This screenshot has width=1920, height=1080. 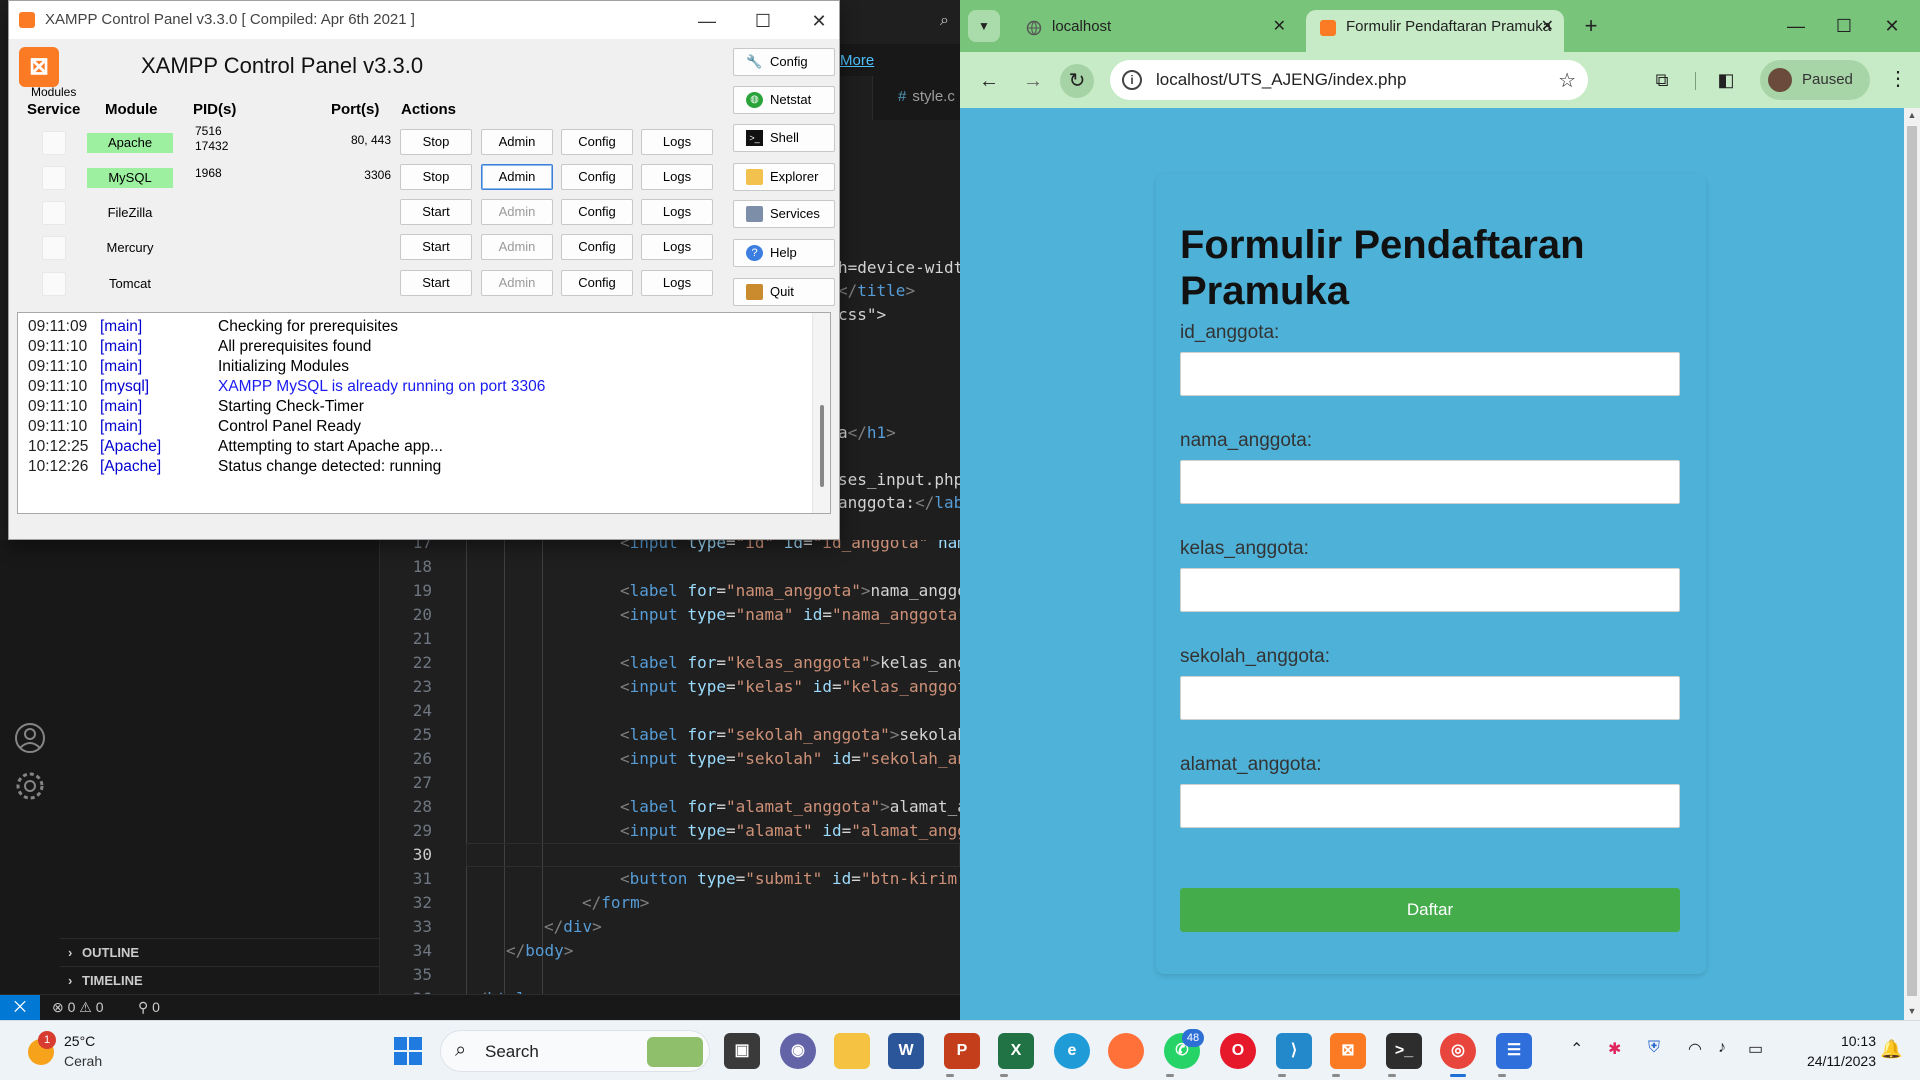 I want to click on xampp-icon: ⊠, so click(x=1348, y=1051).